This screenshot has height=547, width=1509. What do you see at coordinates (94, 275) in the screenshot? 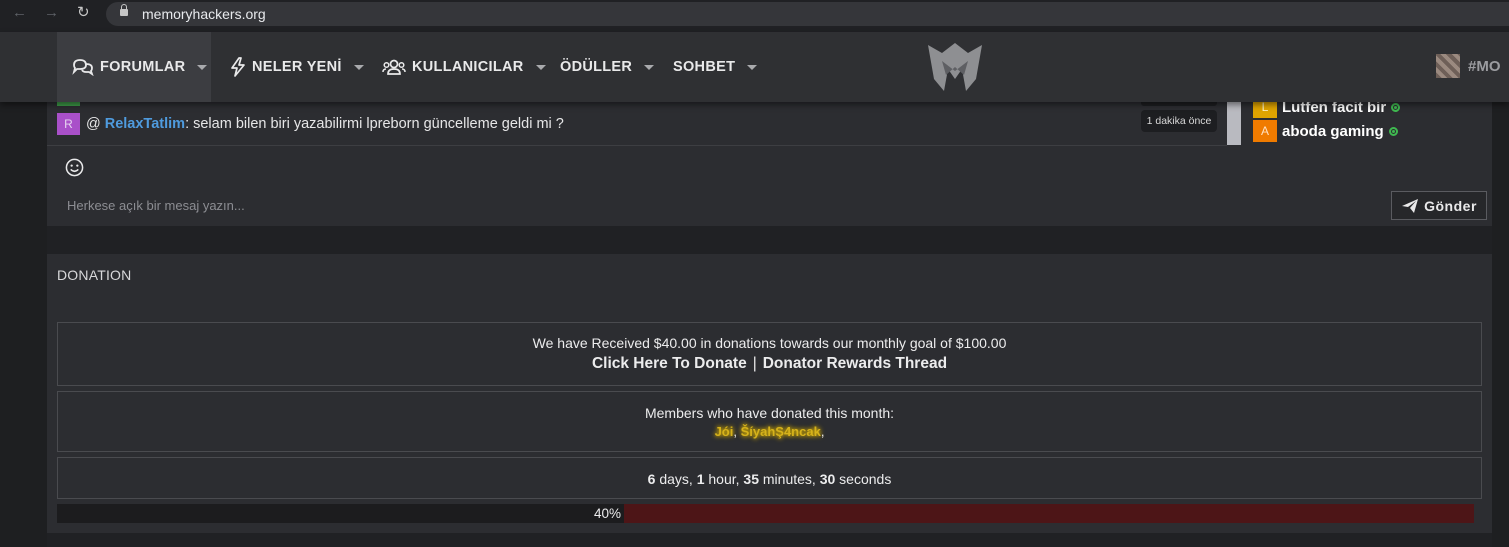
I see `donation-title: DONATION` at bounding box center [94, 275].